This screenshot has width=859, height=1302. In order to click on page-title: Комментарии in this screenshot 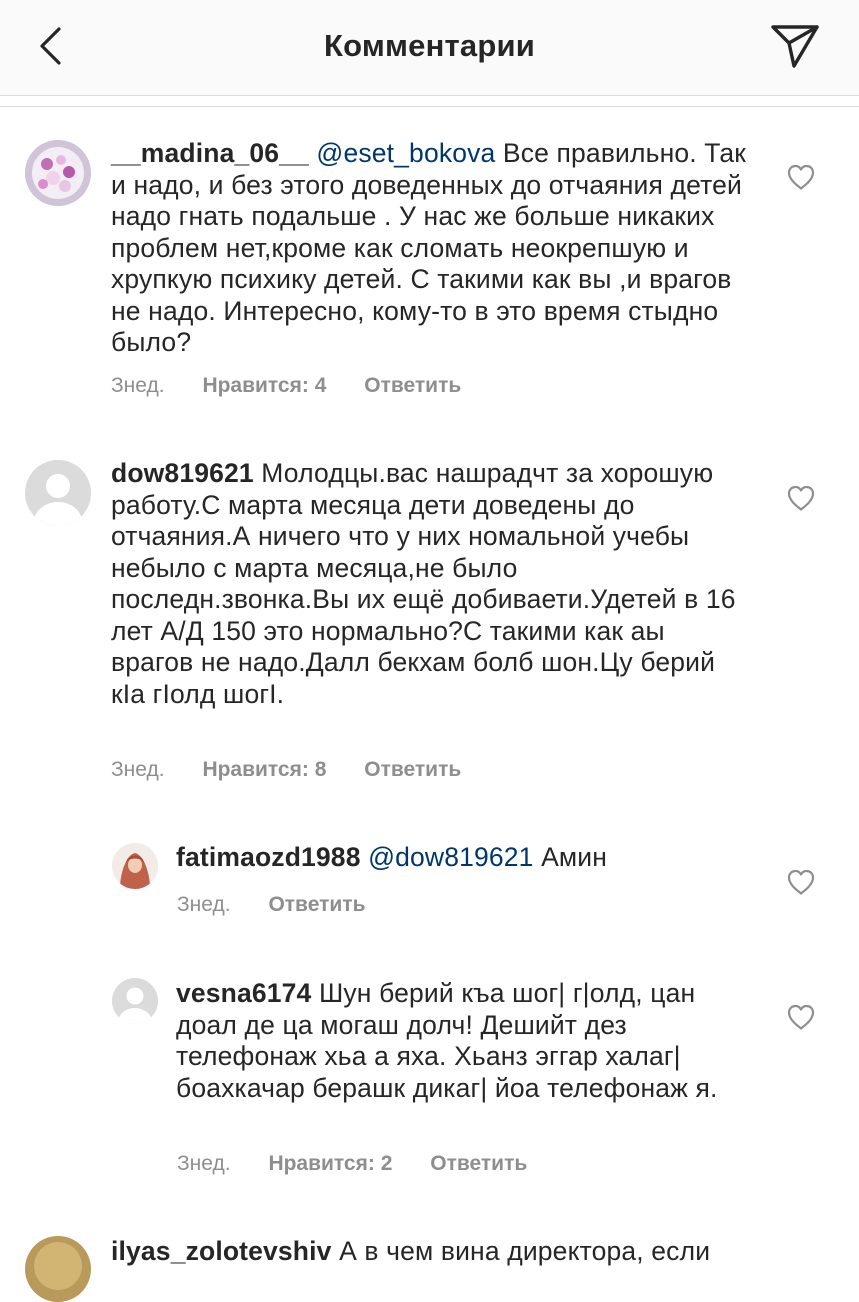, I will do `click(429, 45)`.